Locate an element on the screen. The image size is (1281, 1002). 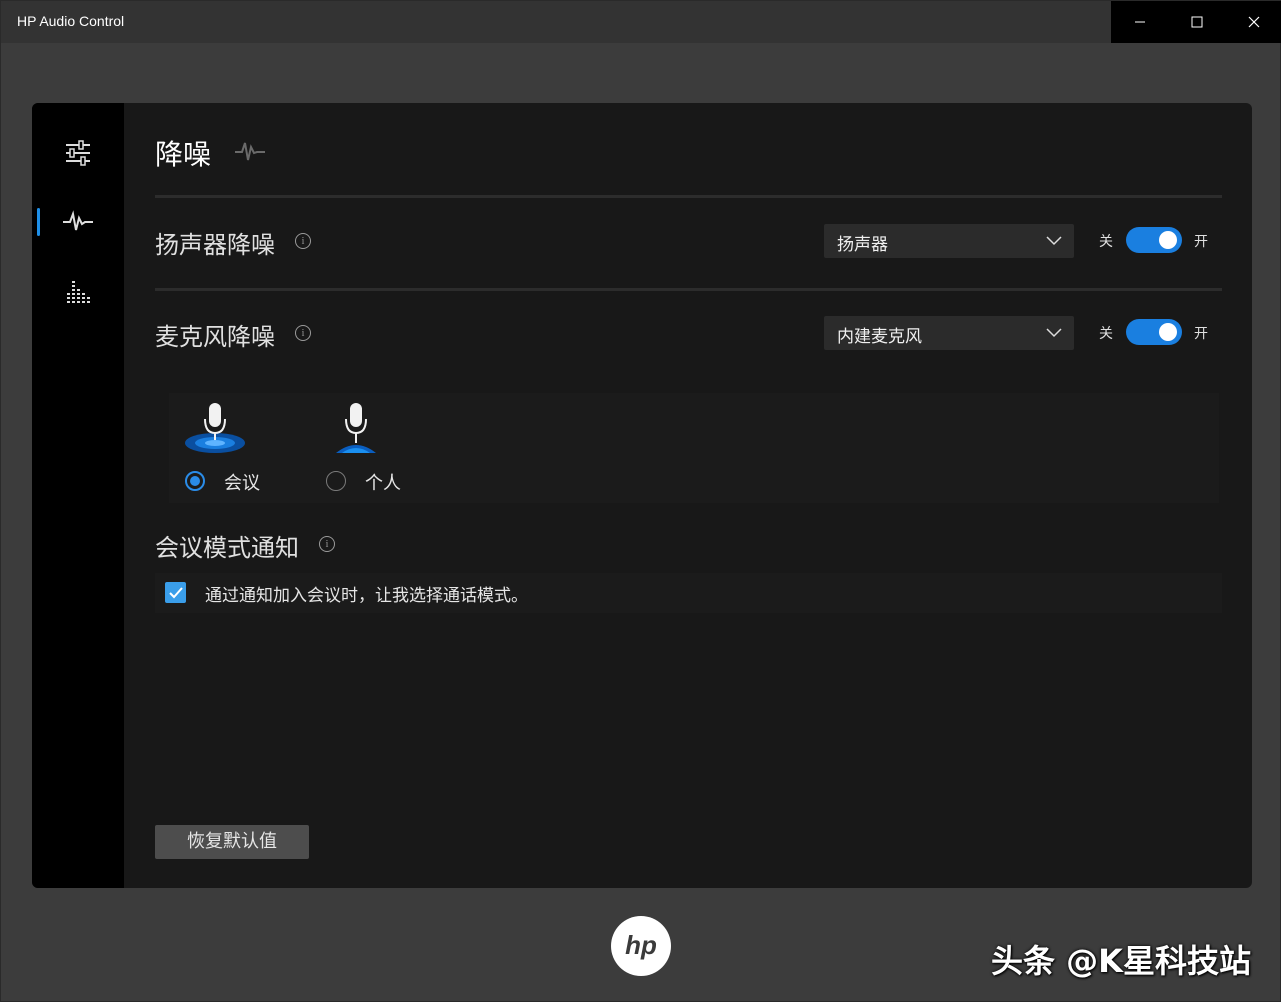
radio-conference is located at coordinates (195, 481).